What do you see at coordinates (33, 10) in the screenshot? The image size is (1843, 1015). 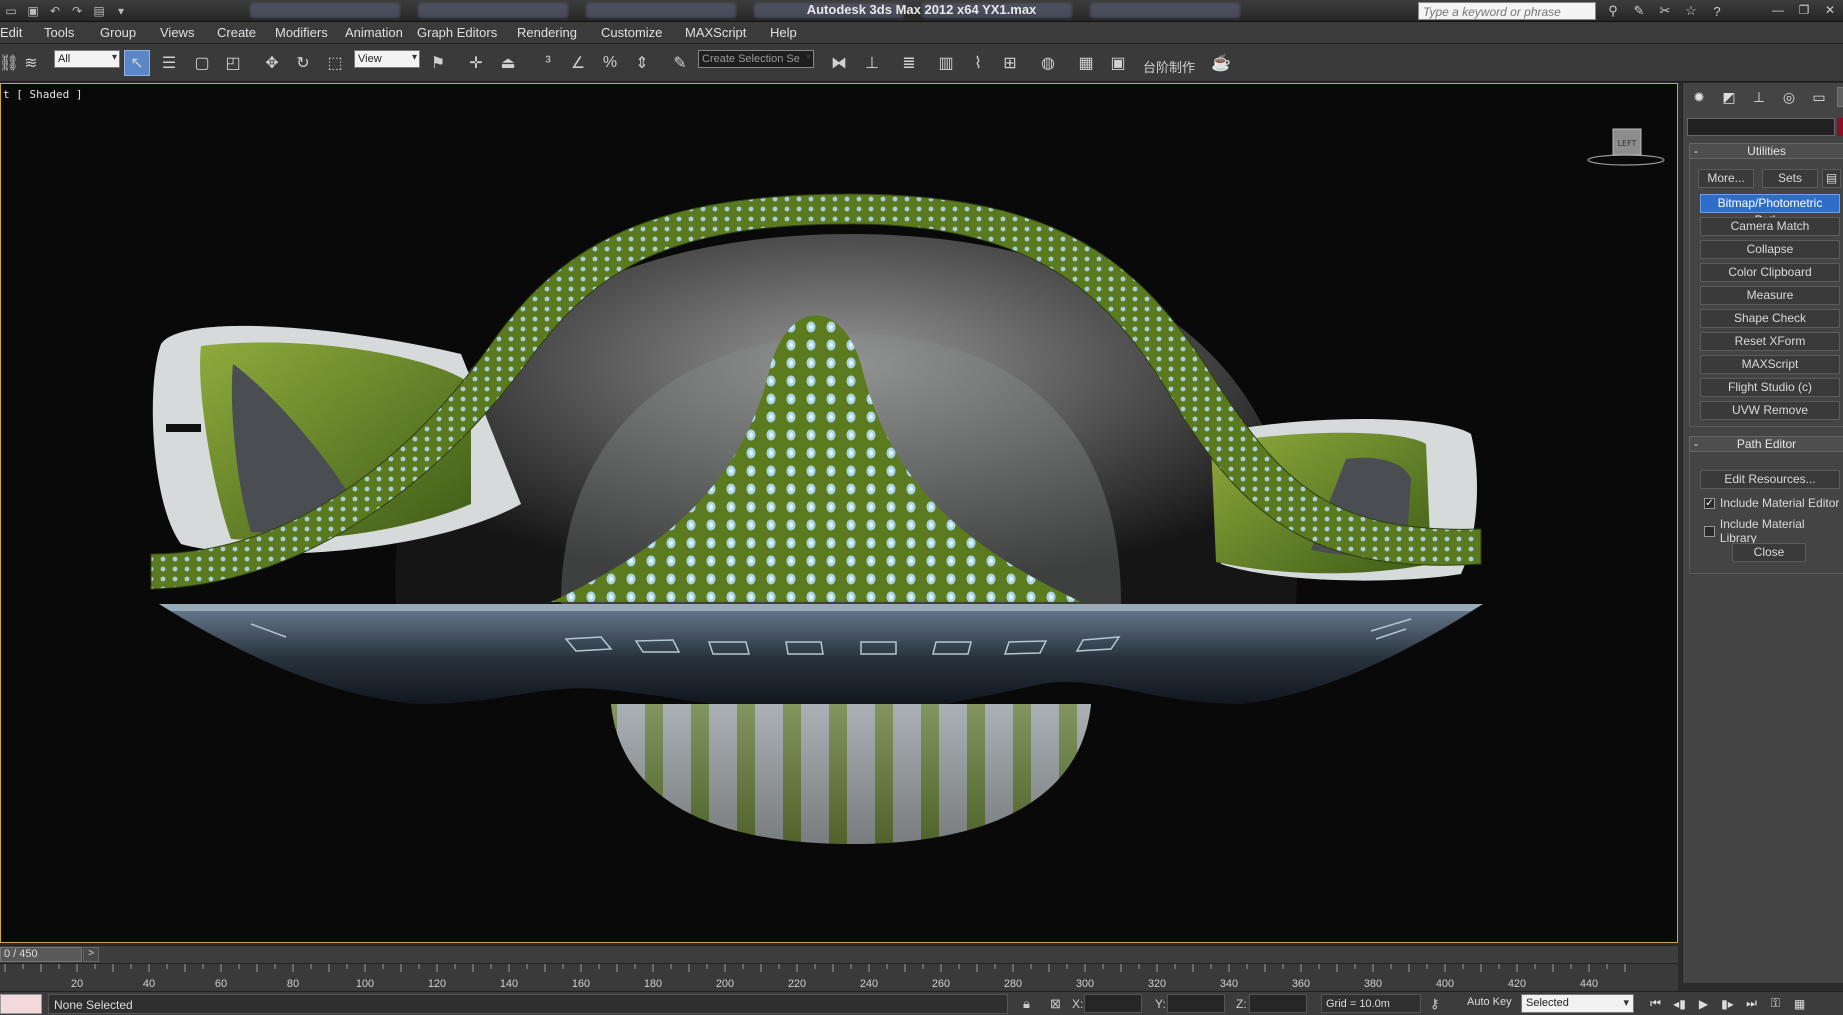 I see `save-file-icon: ▣` at bounding box center [33, 10].